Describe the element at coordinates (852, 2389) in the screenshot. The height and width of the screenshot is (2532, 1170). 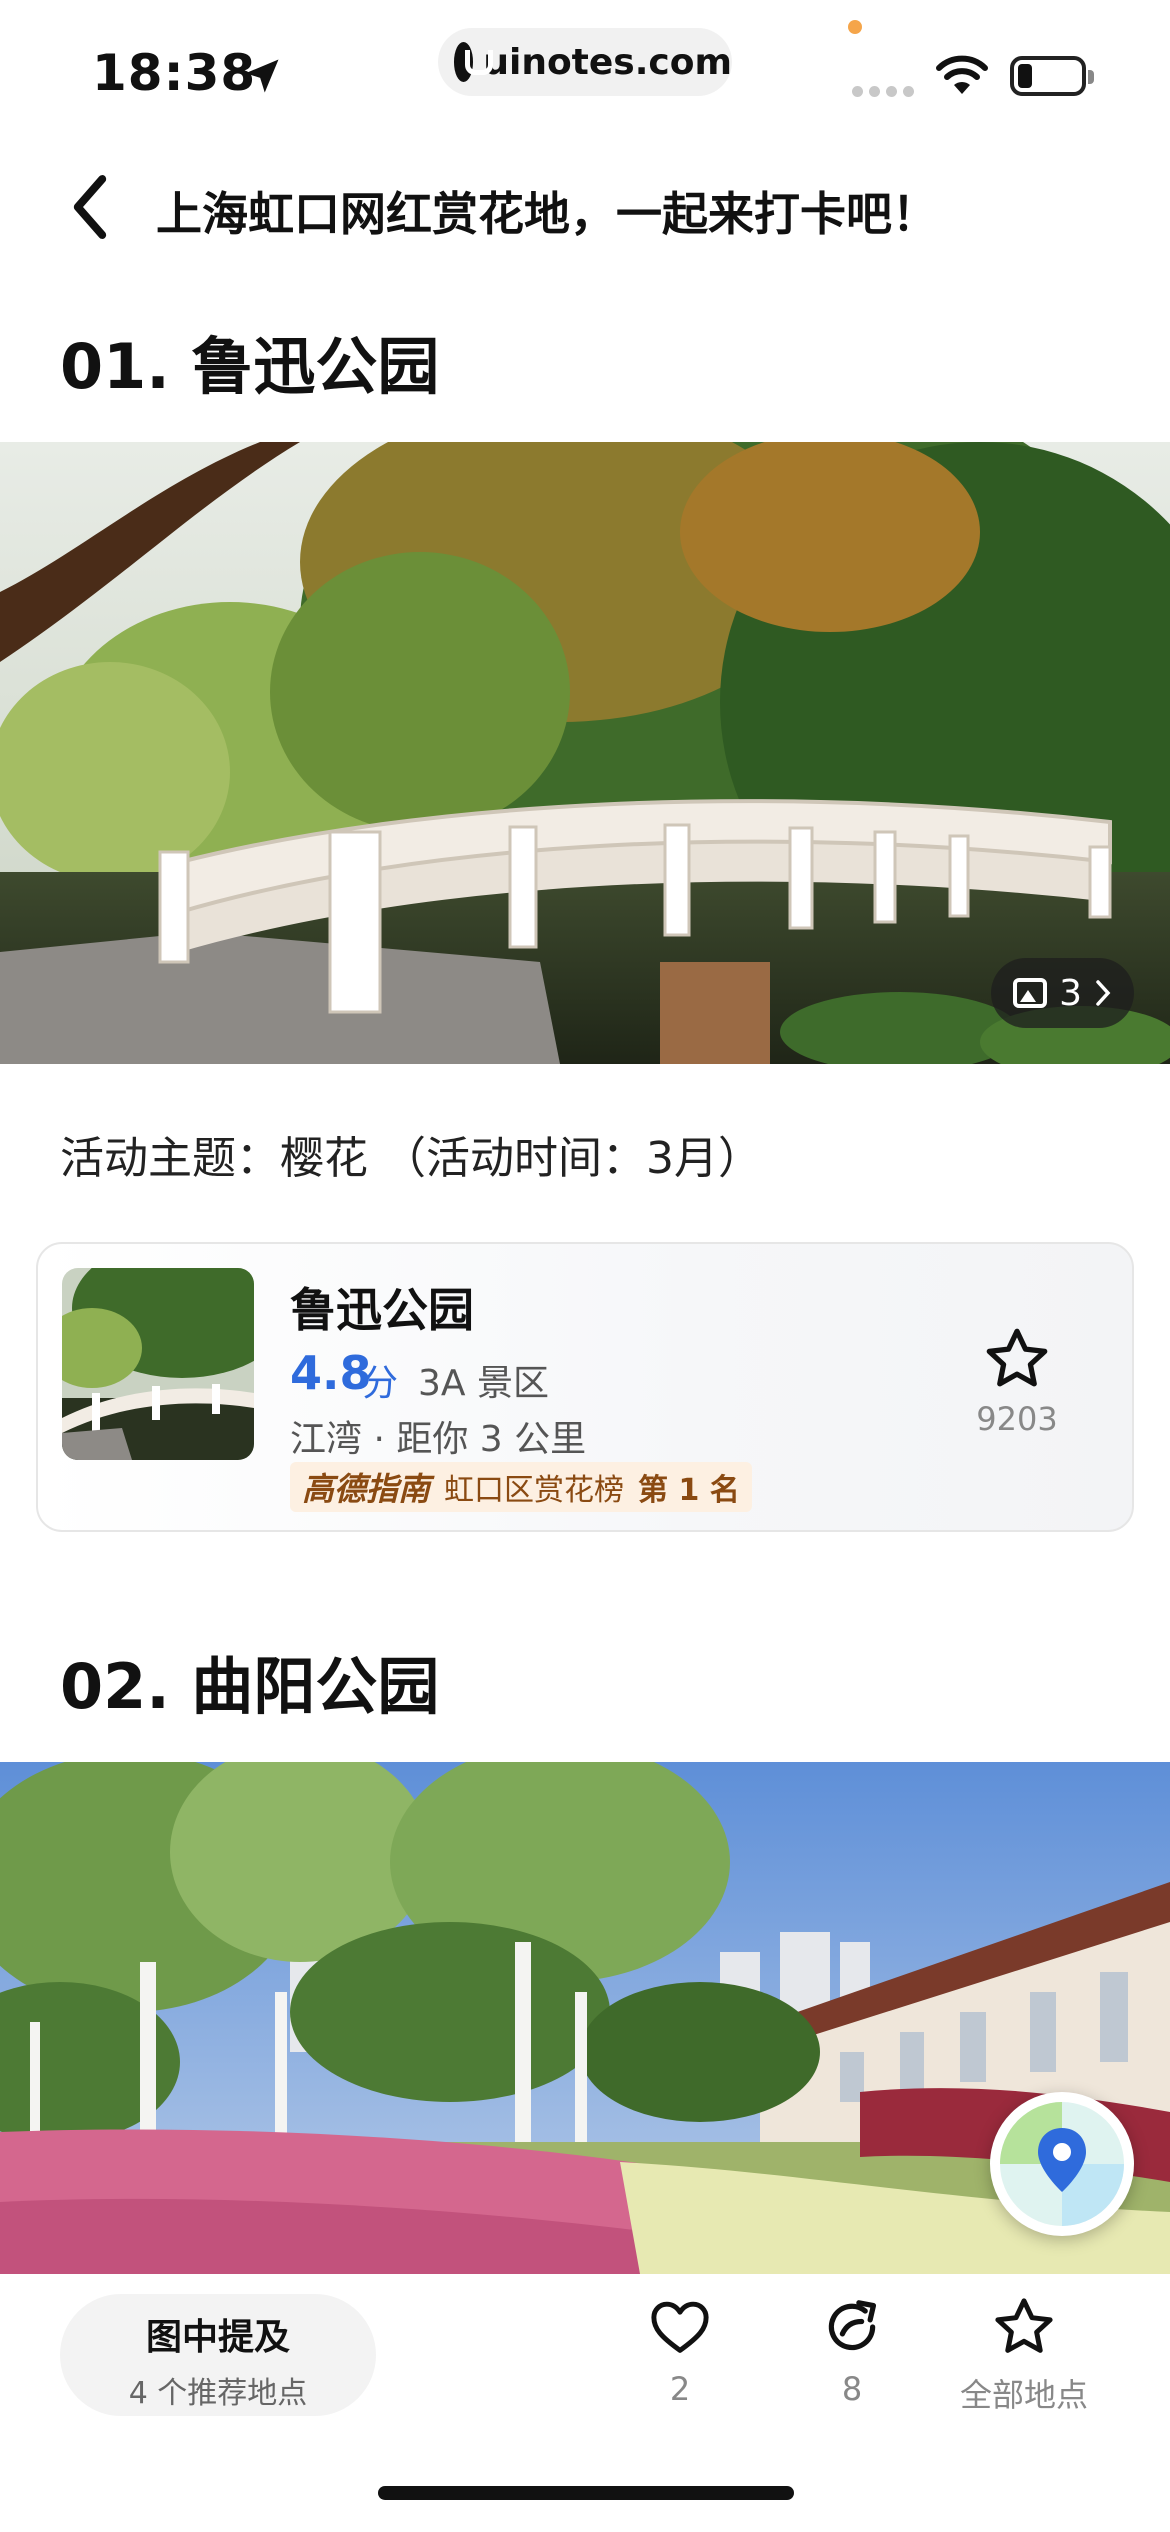
I see `share-count: 8` at that location.